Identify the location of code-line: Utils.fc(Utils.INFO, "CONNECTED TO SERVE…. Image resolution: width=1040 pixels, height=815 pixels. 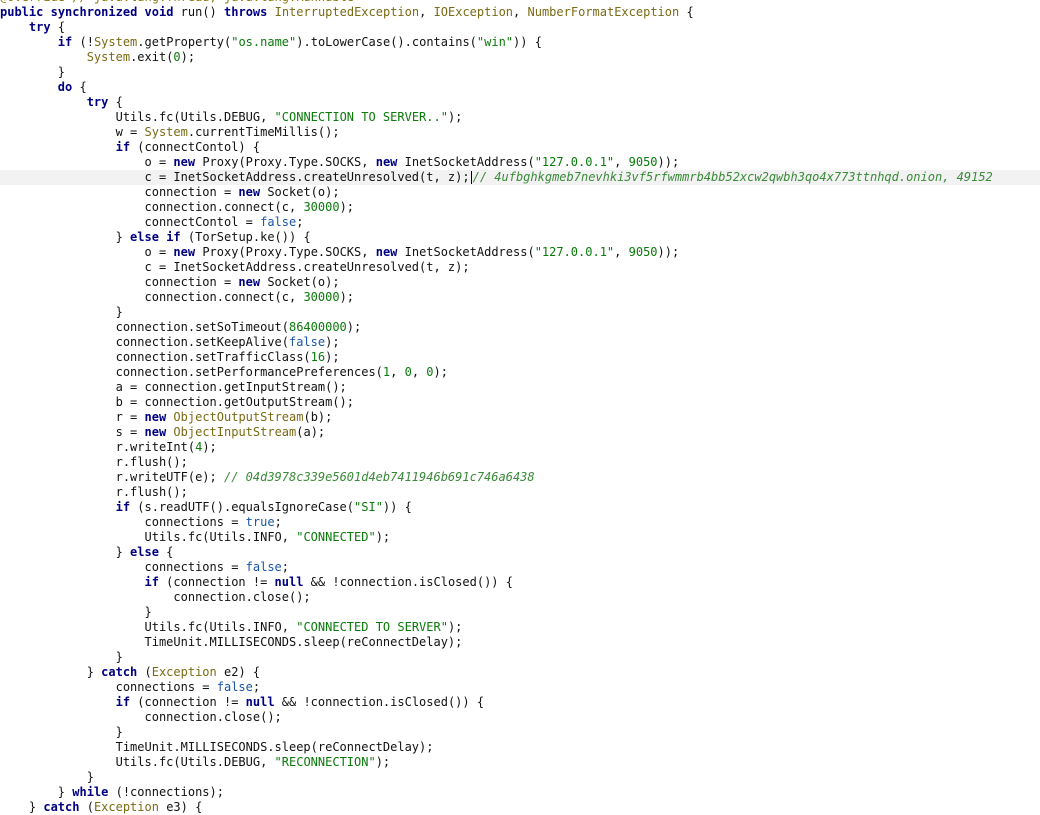
(520, 627).